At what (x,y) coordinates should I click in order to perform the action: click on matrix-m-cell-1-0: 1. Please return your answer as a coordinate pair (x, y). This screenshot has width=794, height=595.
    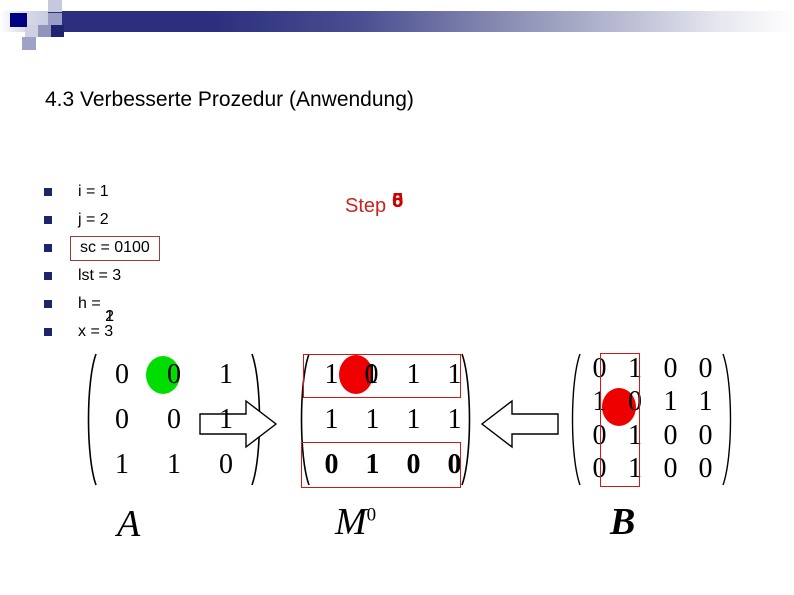
    Looking at the image, I should click on (331, 419).